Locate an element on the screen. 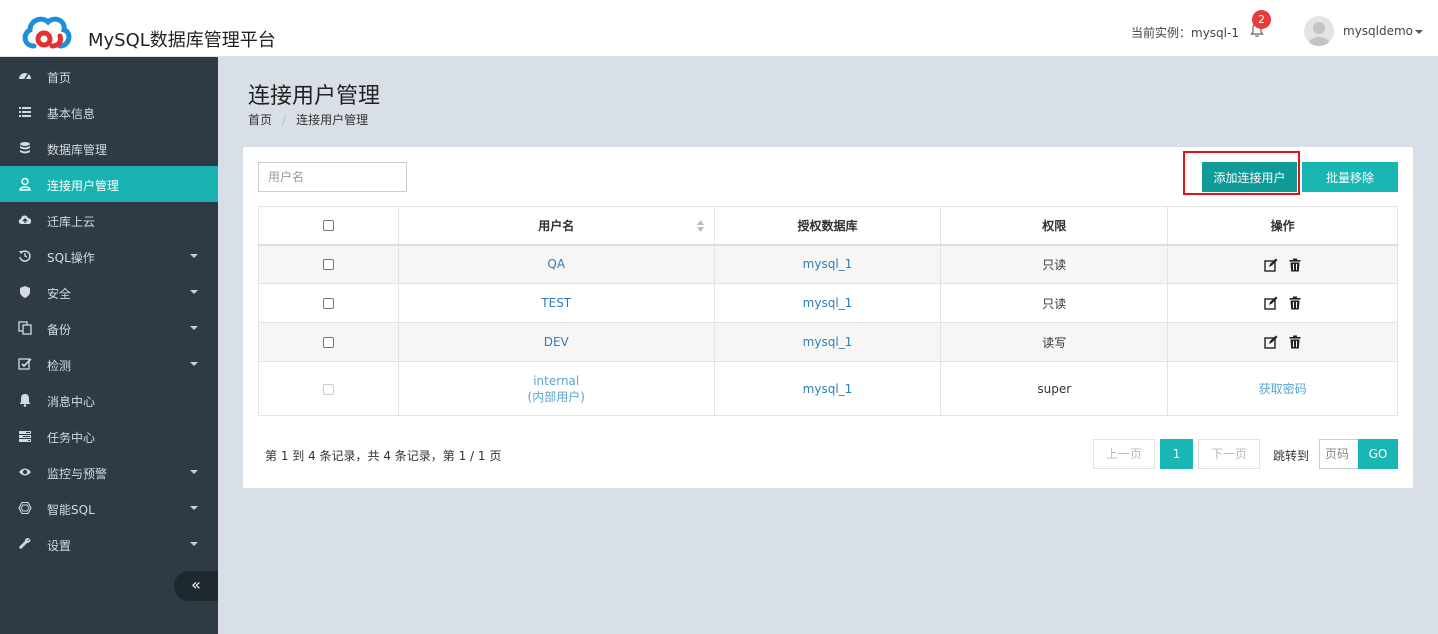 The height and width of the screenshot is (634, 1438). eye-icon is located at coordinates (25, 472).